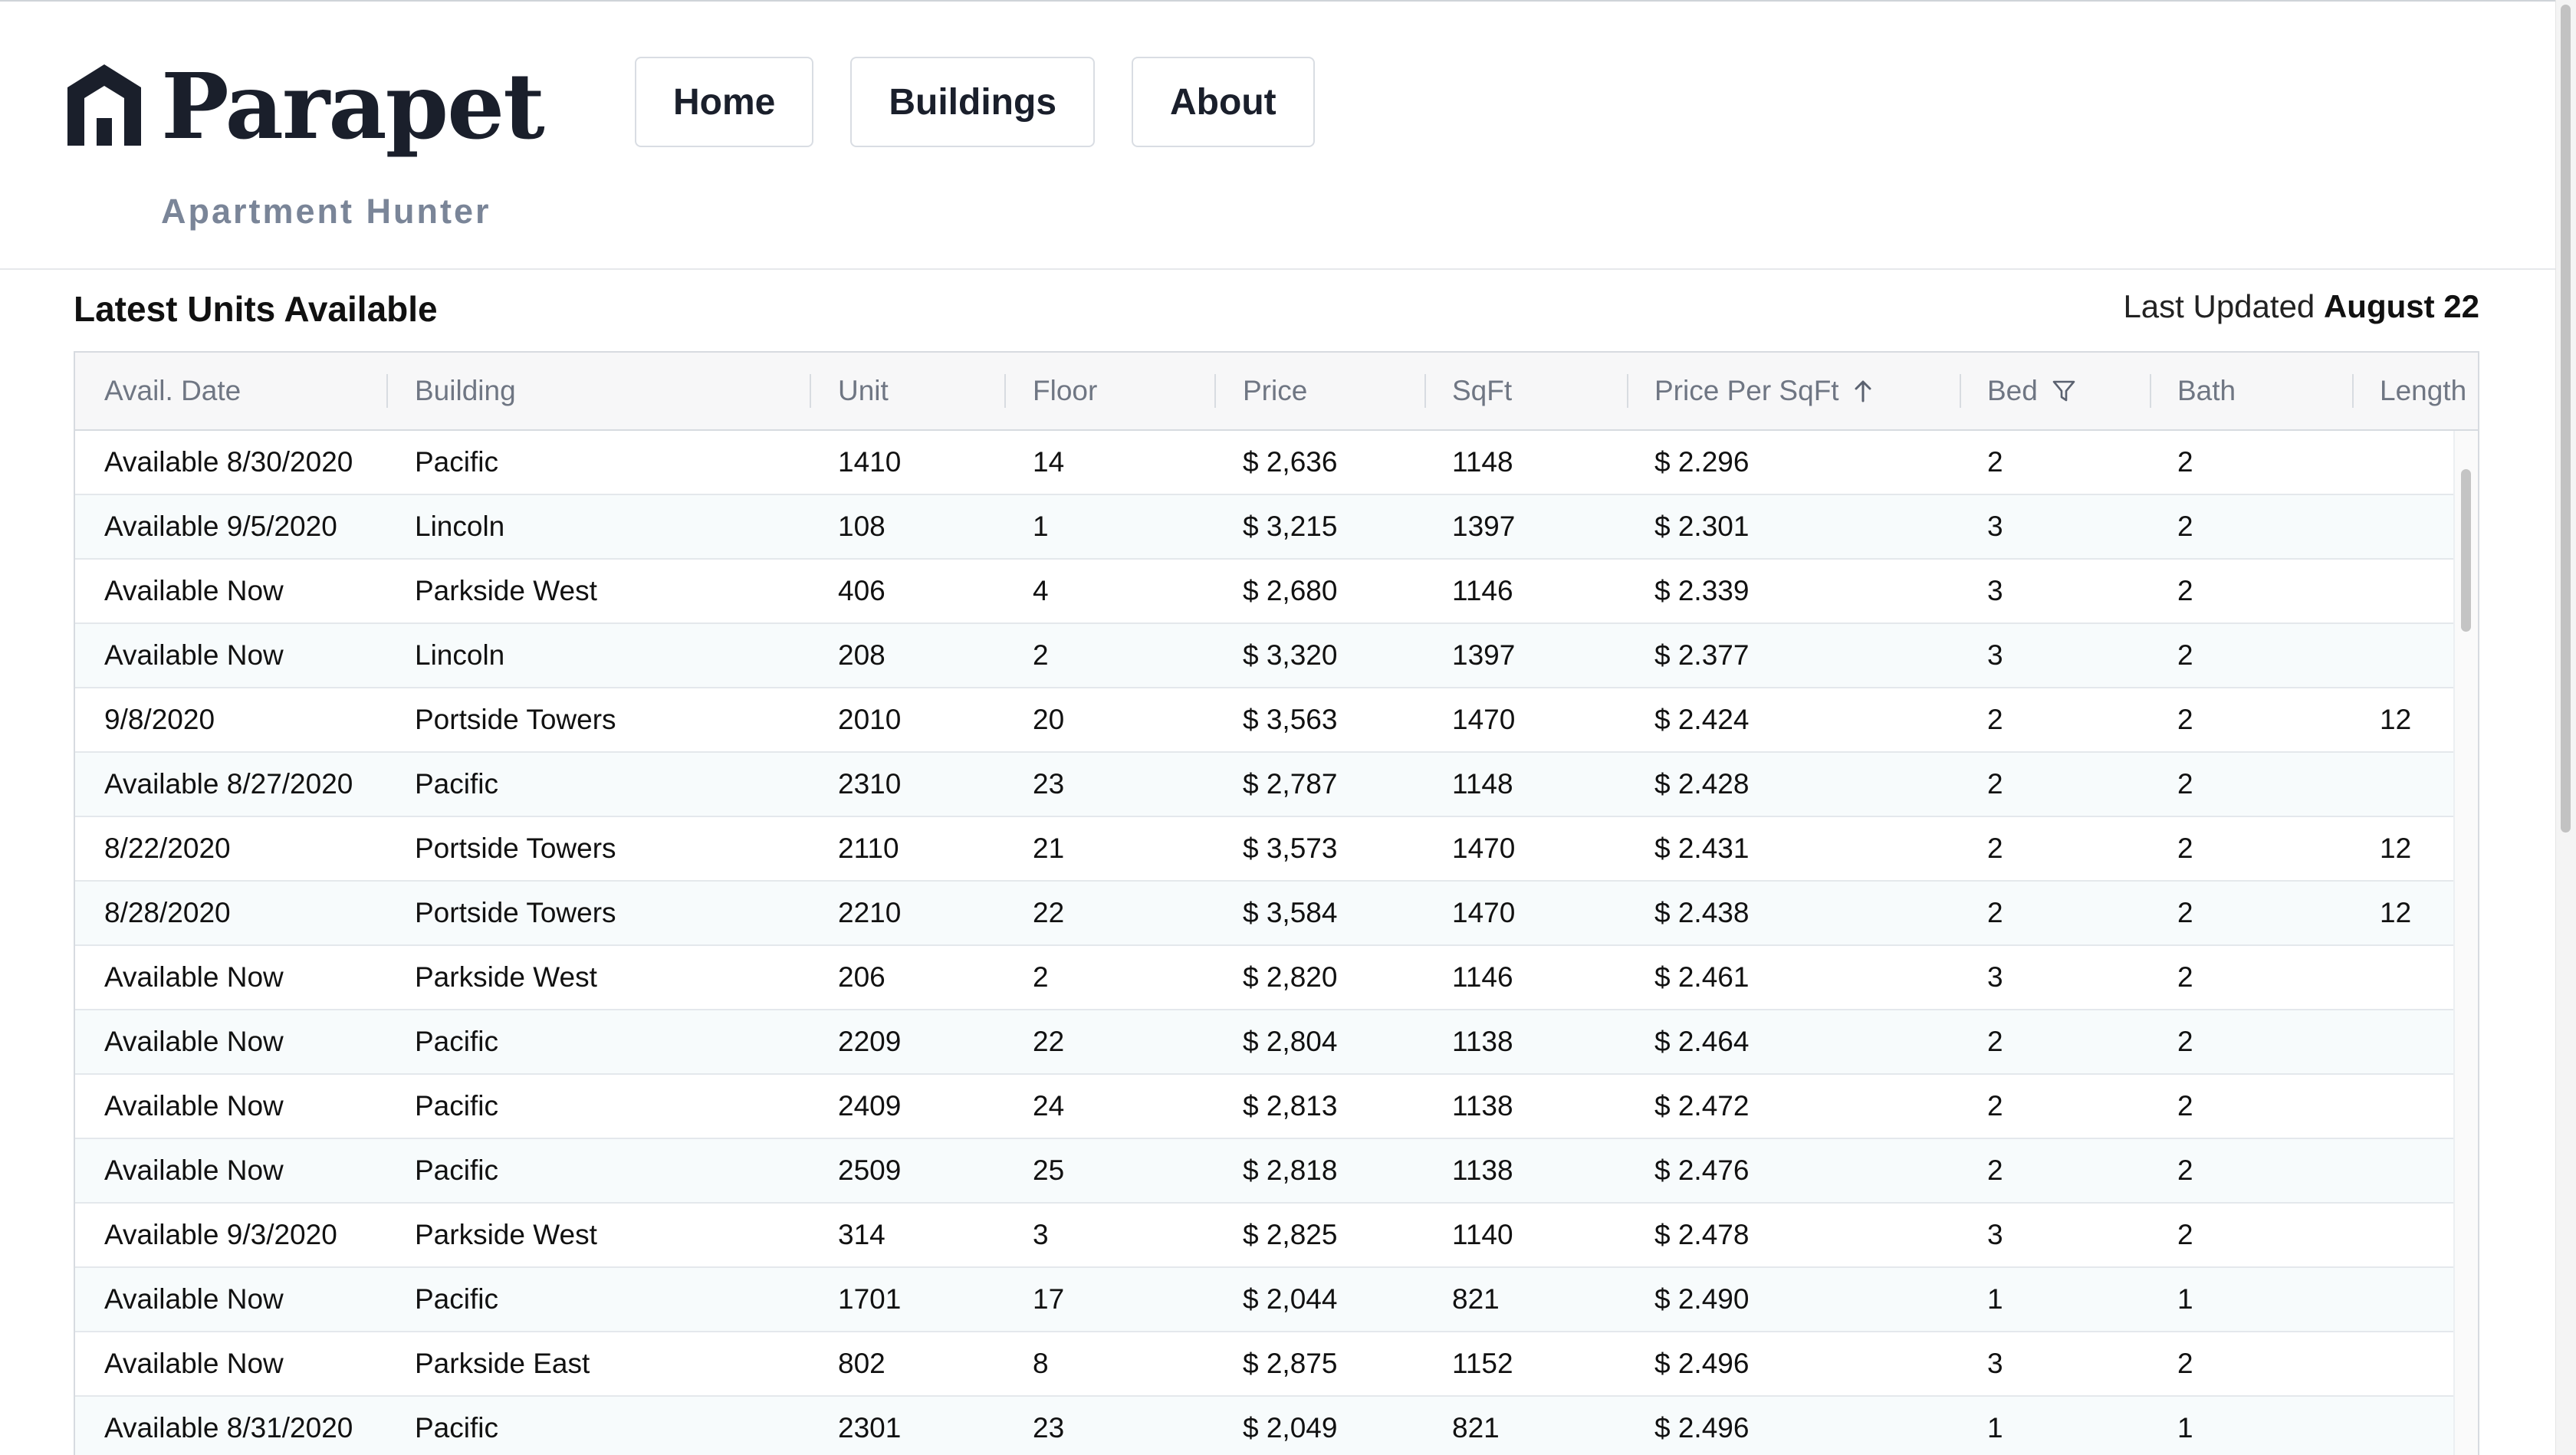  I want to click on cell-ppsf: $ 2.339, so click(1702, 590).